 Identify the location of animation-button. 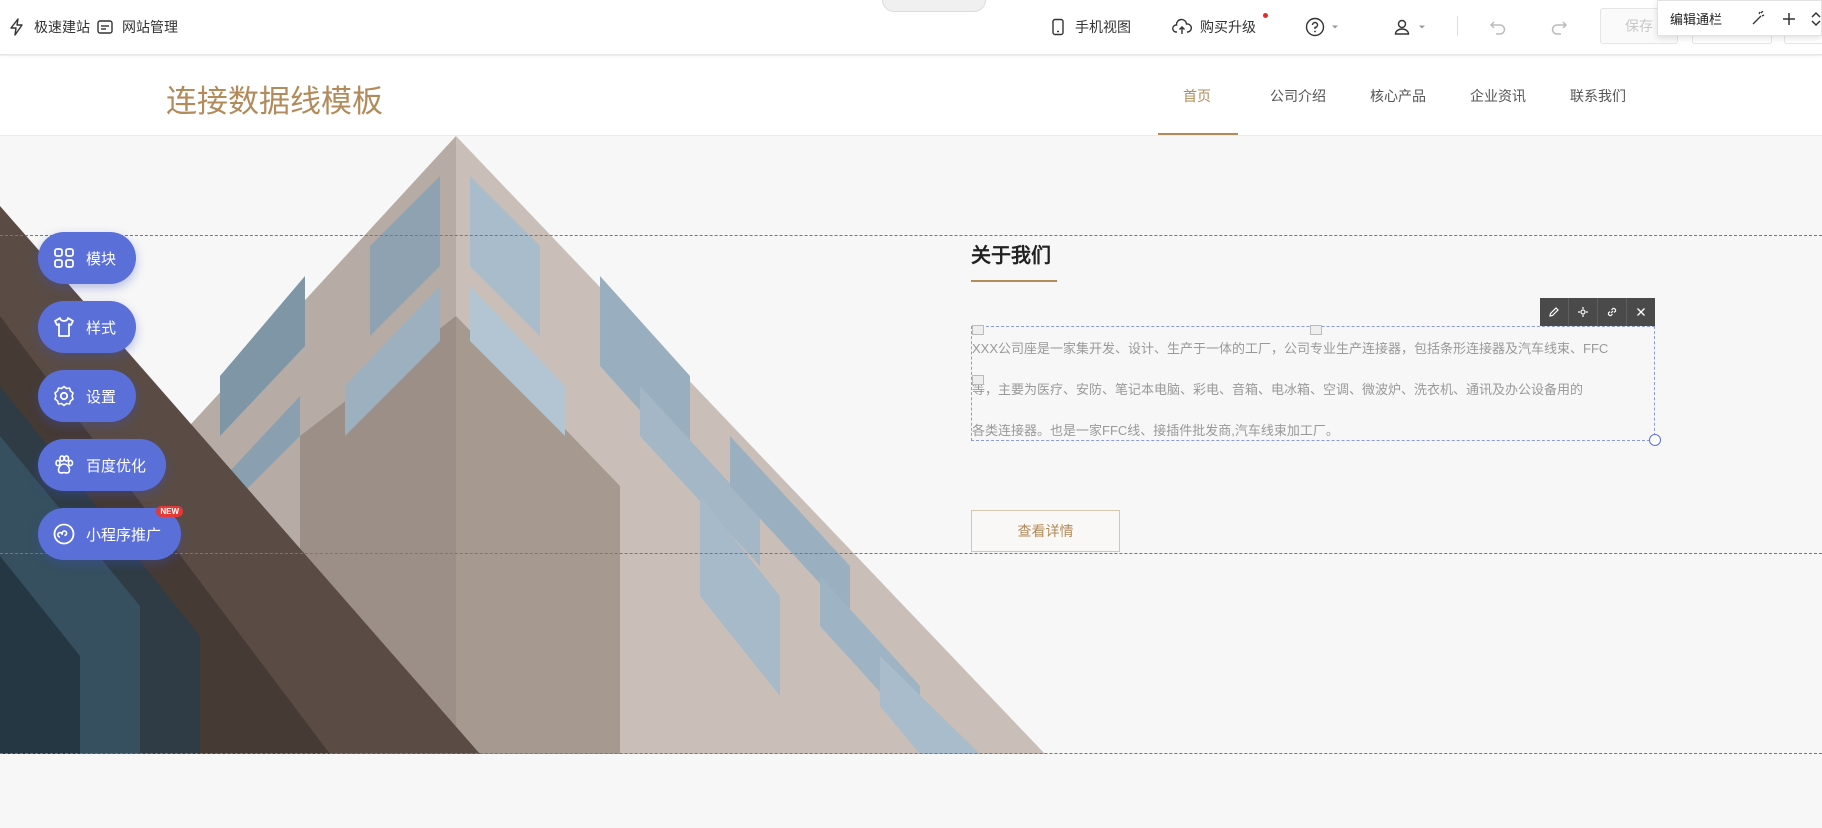
(1583, 312).